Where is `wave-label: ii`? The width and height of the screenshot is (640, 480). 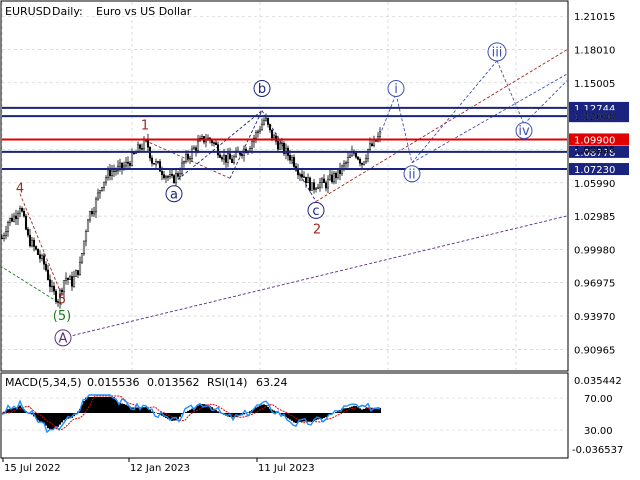
wave-label: ii is located at coordinates (411, 174).